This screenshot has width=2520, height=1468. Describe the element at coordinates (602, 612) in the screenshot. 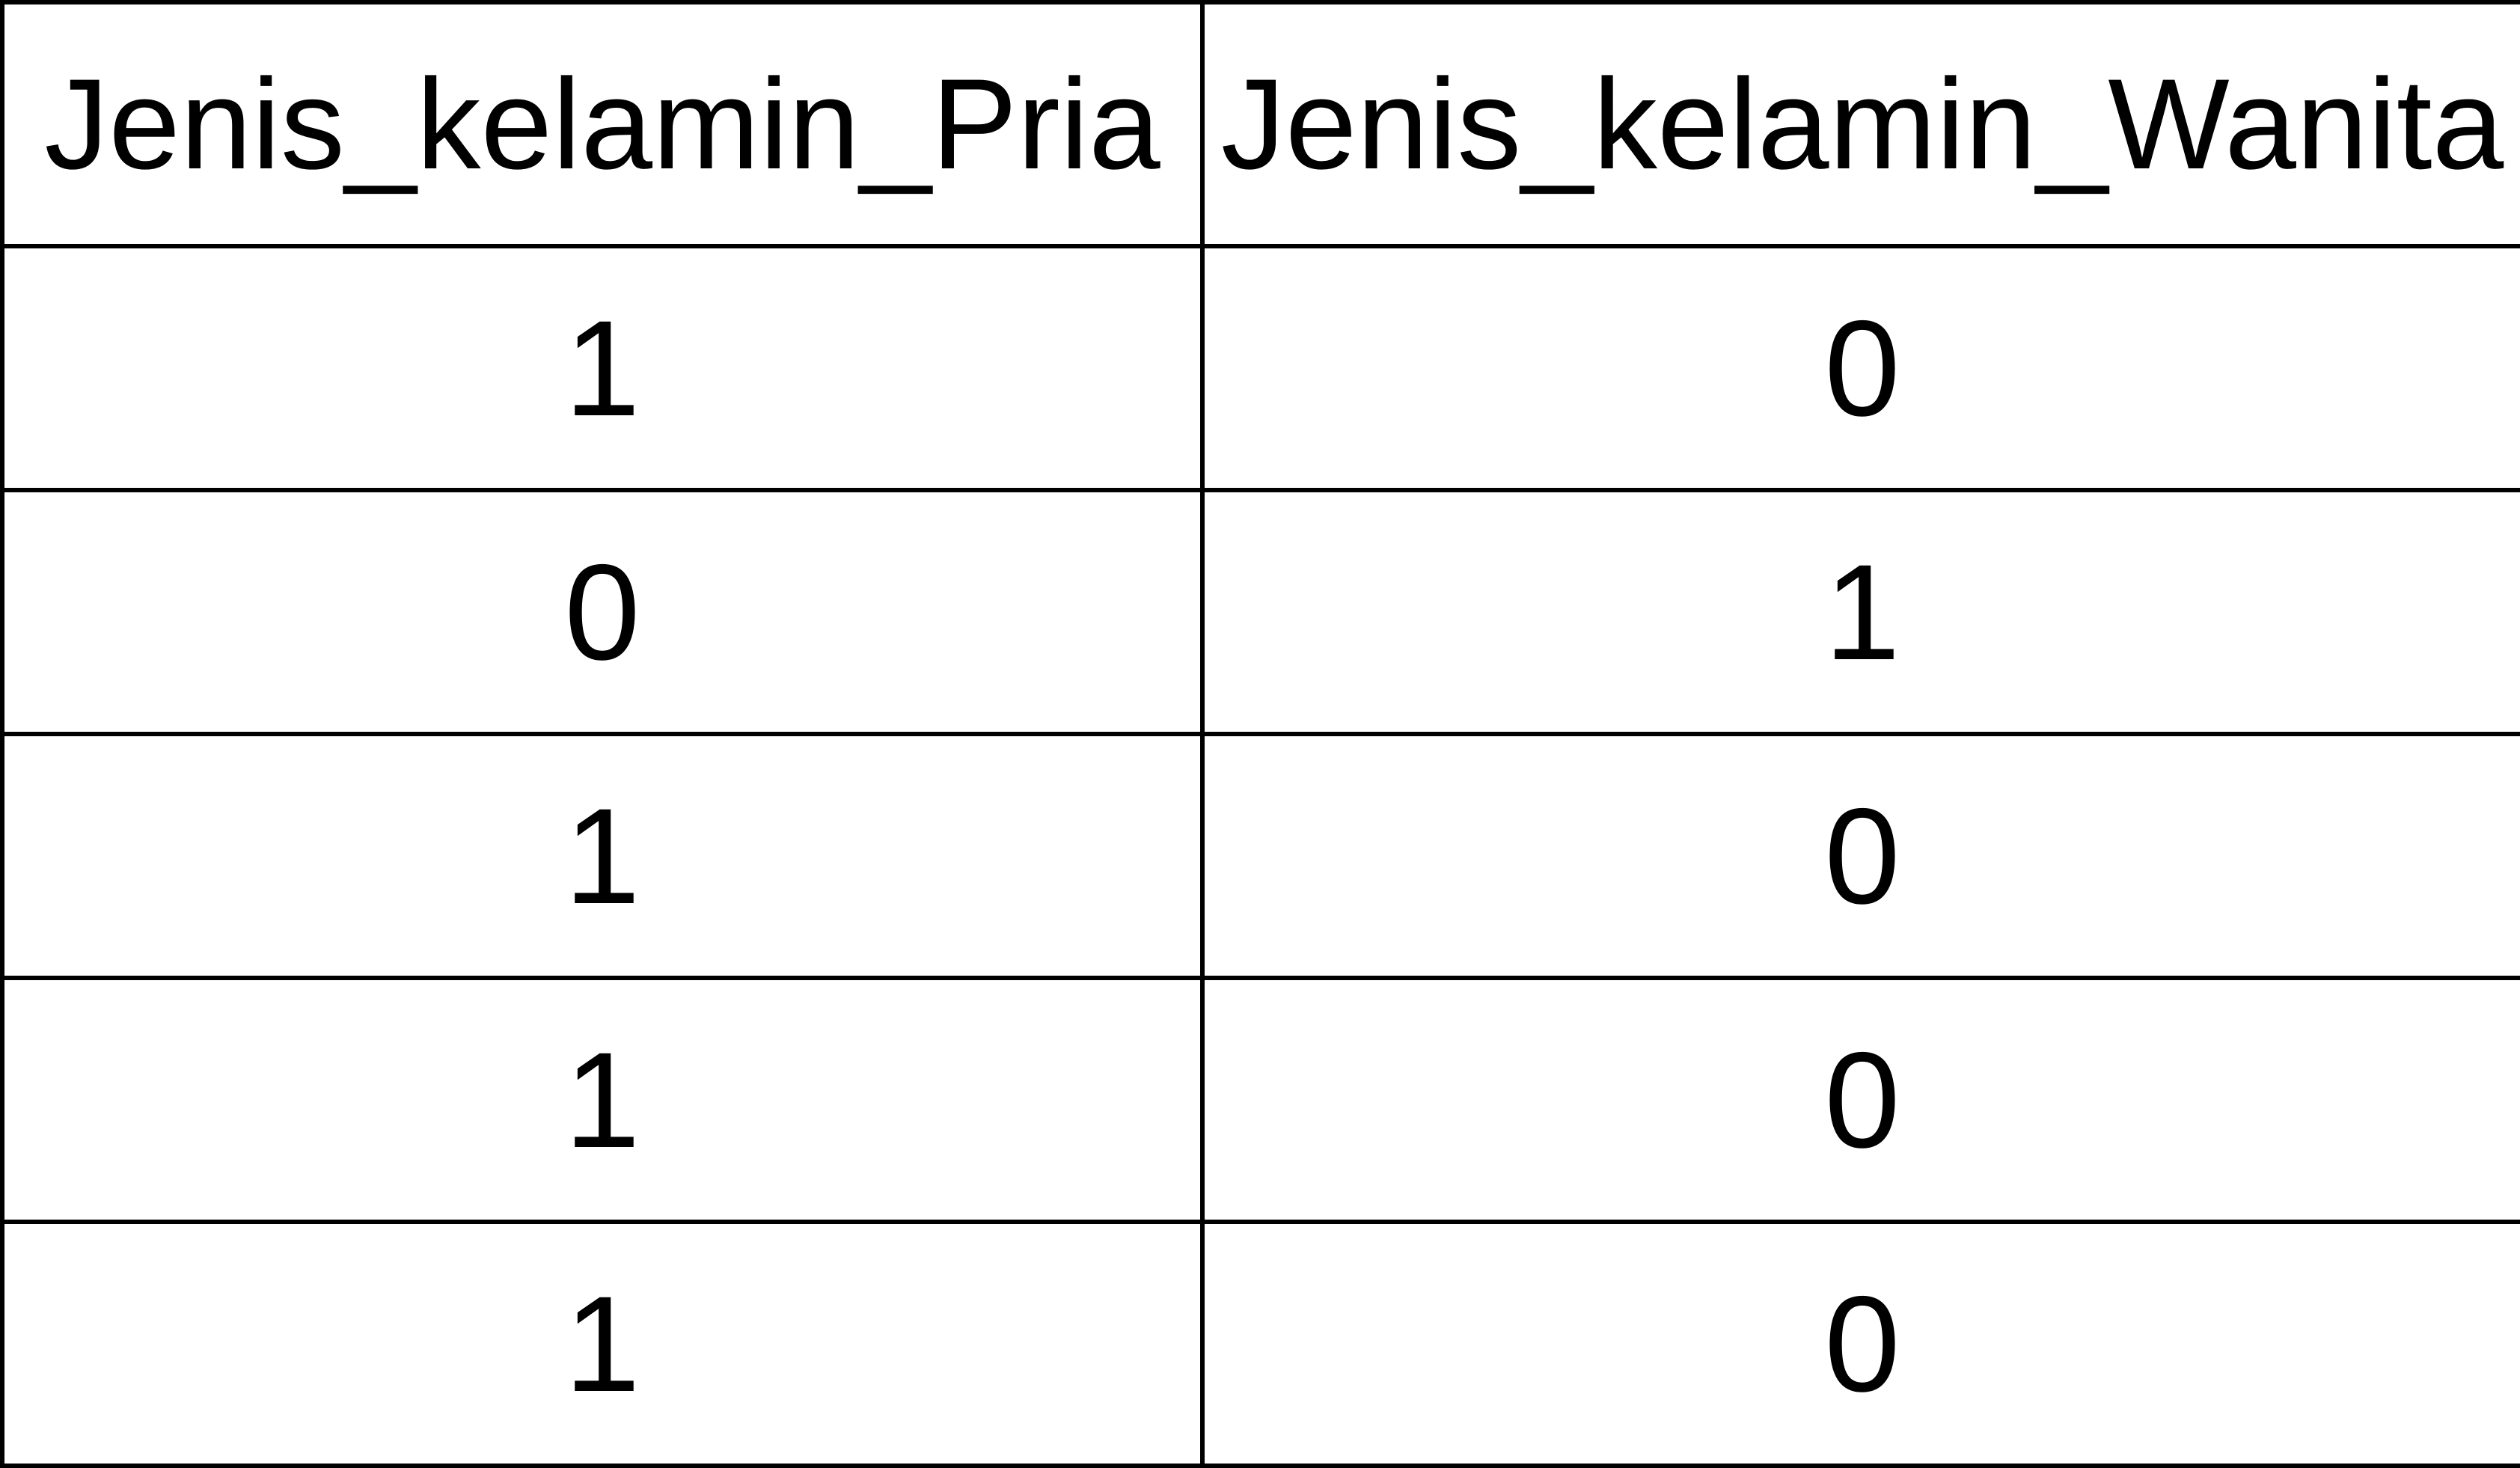

I see `table-cell-pria: 0` at that location.